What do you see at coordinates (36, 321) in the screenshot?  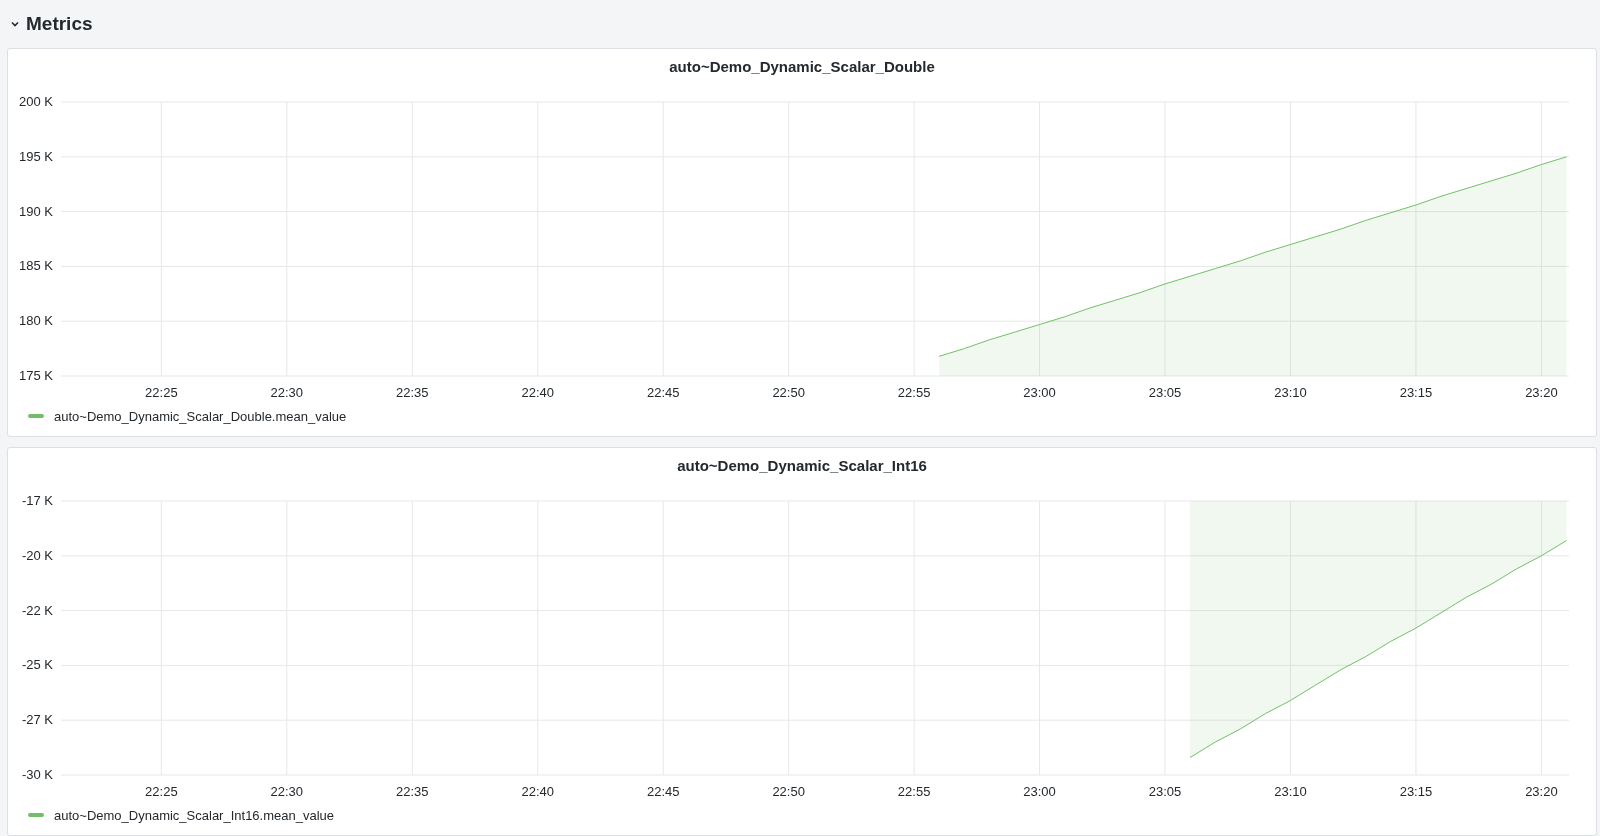 I see `y-tick-label: 180 K` at bounding box center [36, 321].